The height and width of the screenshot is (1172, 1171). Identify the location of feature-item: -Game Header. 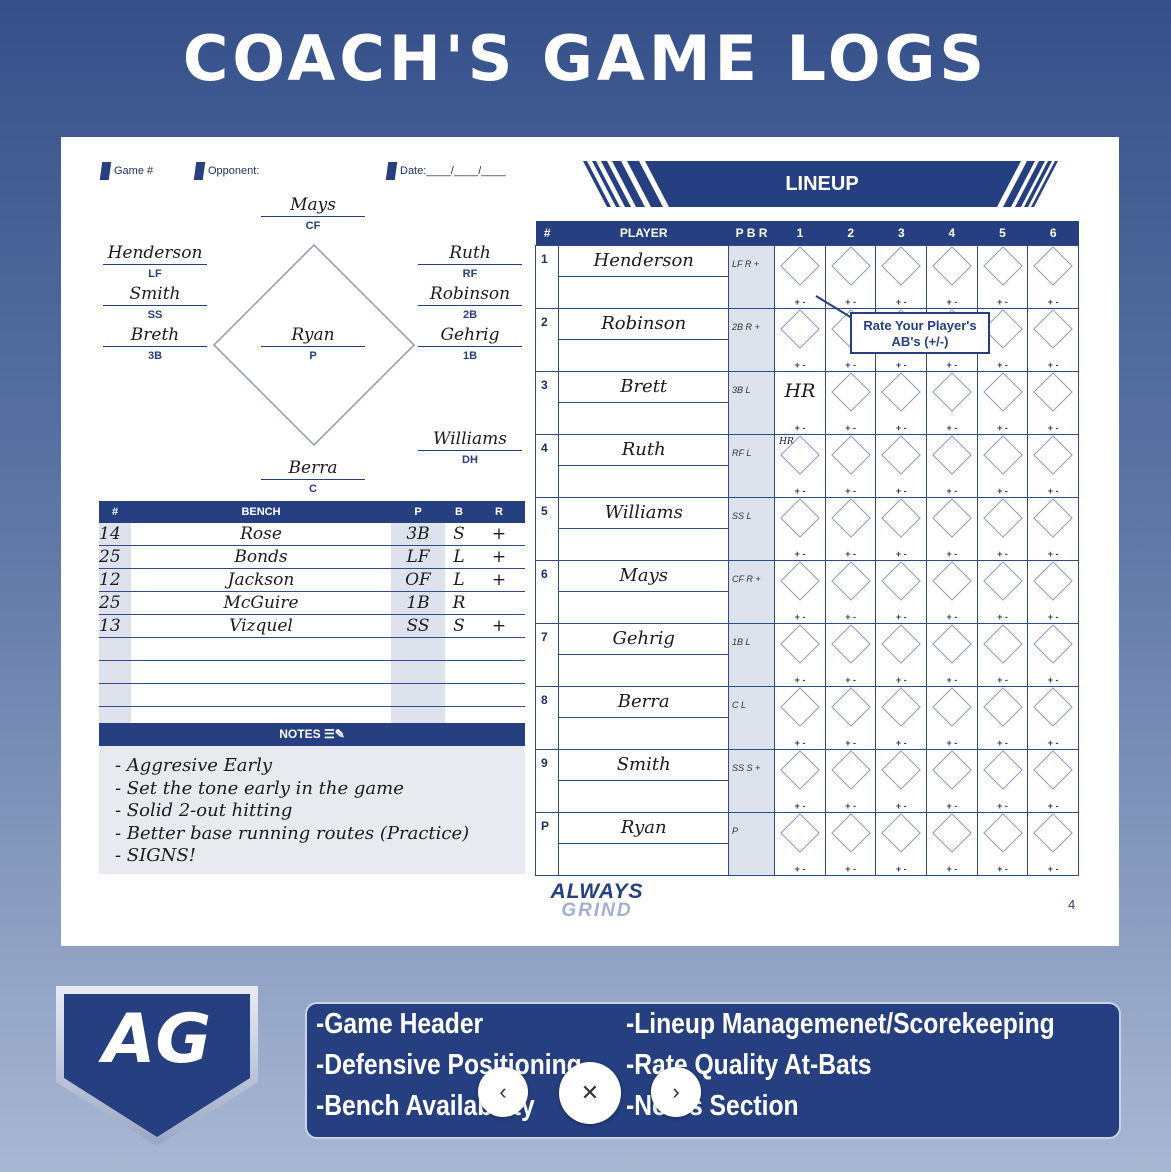
(400, 1024).